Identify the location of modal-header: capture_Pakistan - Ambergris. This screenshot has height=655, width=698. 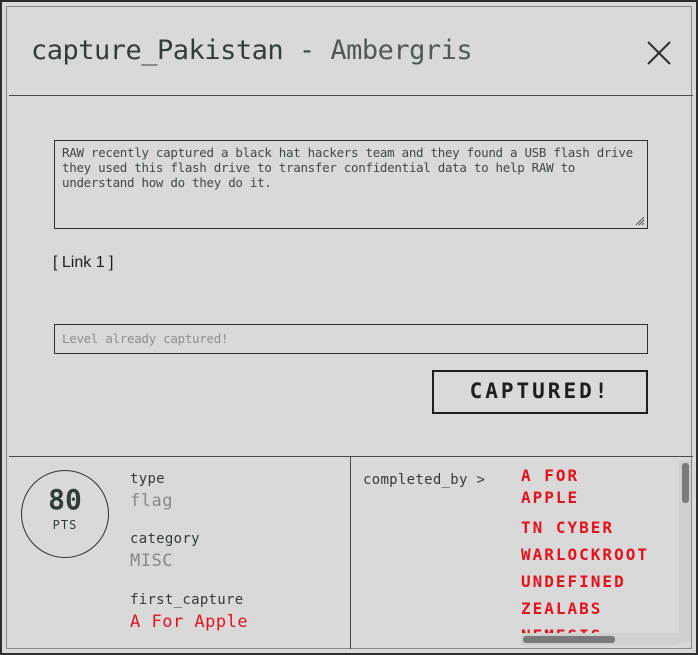
(351, 52).